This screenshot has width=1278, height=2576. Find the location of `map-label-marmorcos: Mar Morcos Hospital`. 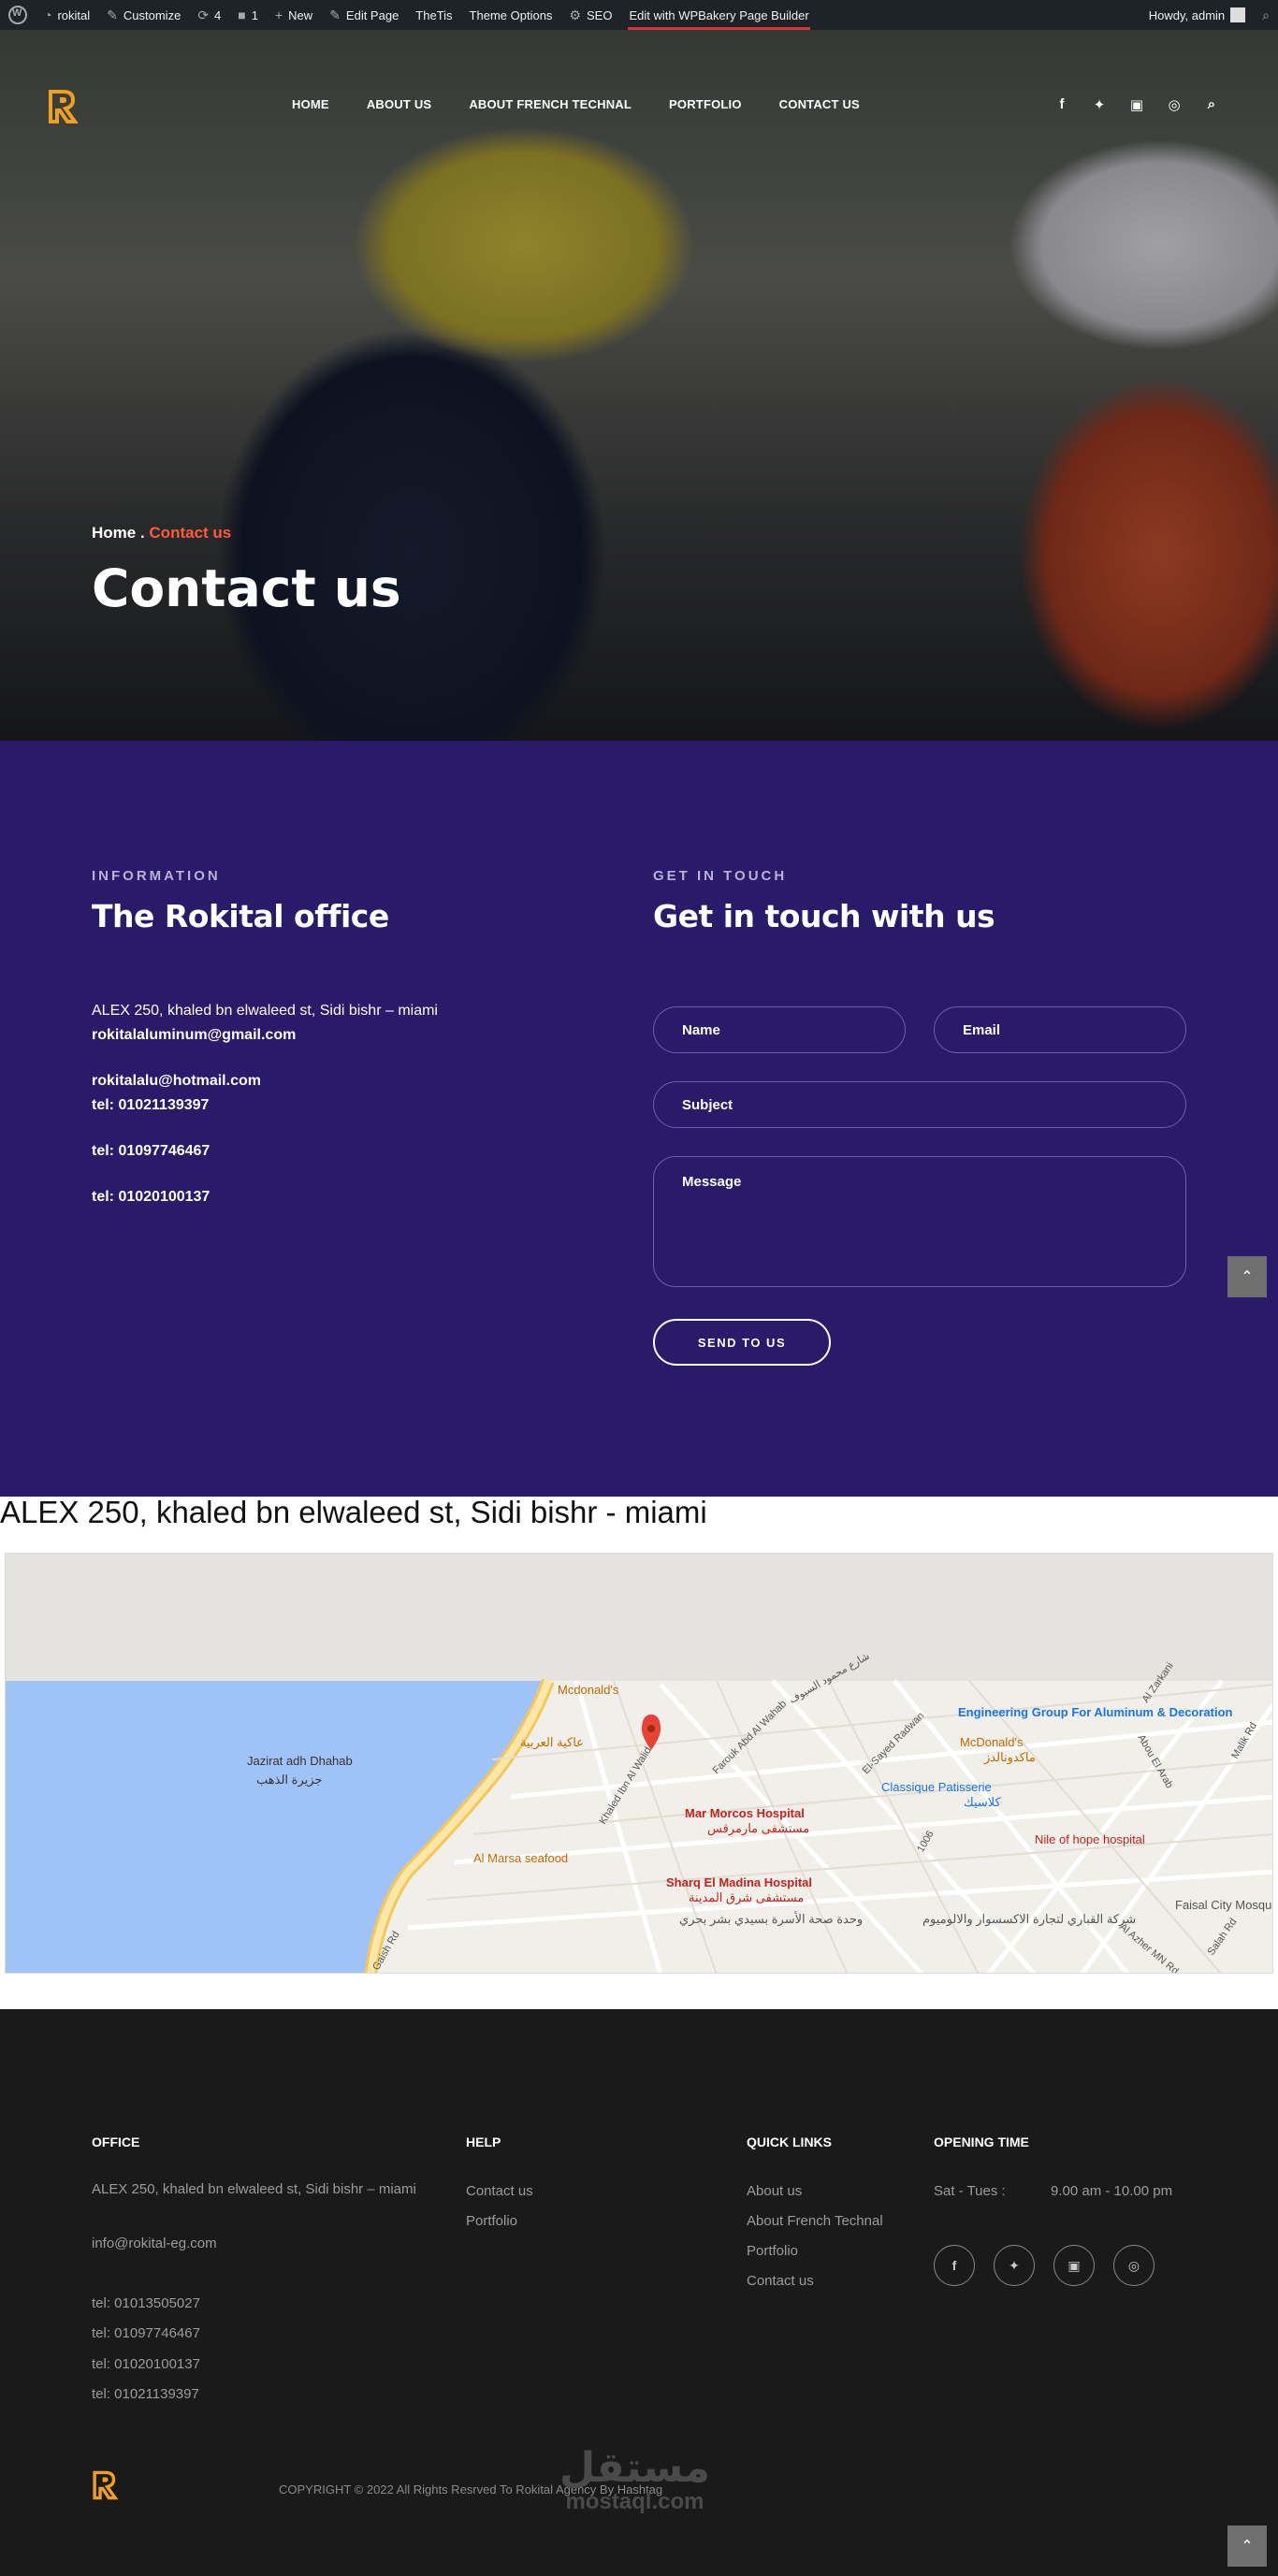

map-label-marmorcos: Mar Morcos Hospital is located at coordinates (745, 1813).